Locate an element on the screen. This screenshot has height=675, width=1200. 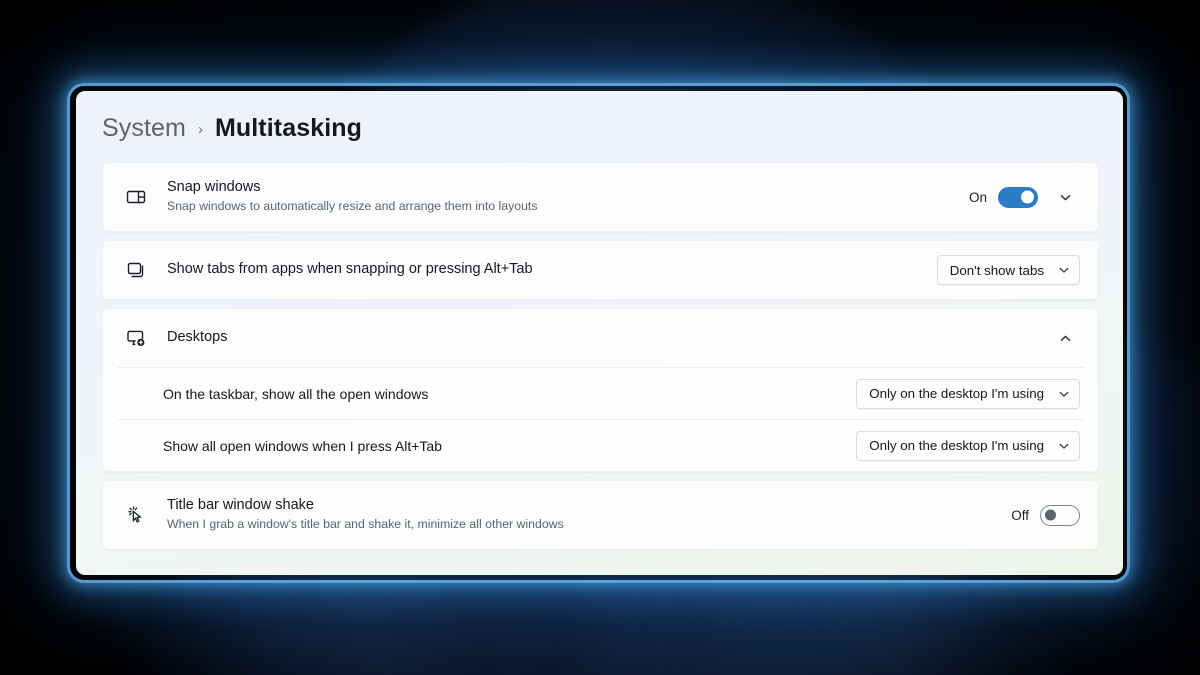
show-tabs-dropdown: Don't show tabs is located at coordinates (1008, 270).